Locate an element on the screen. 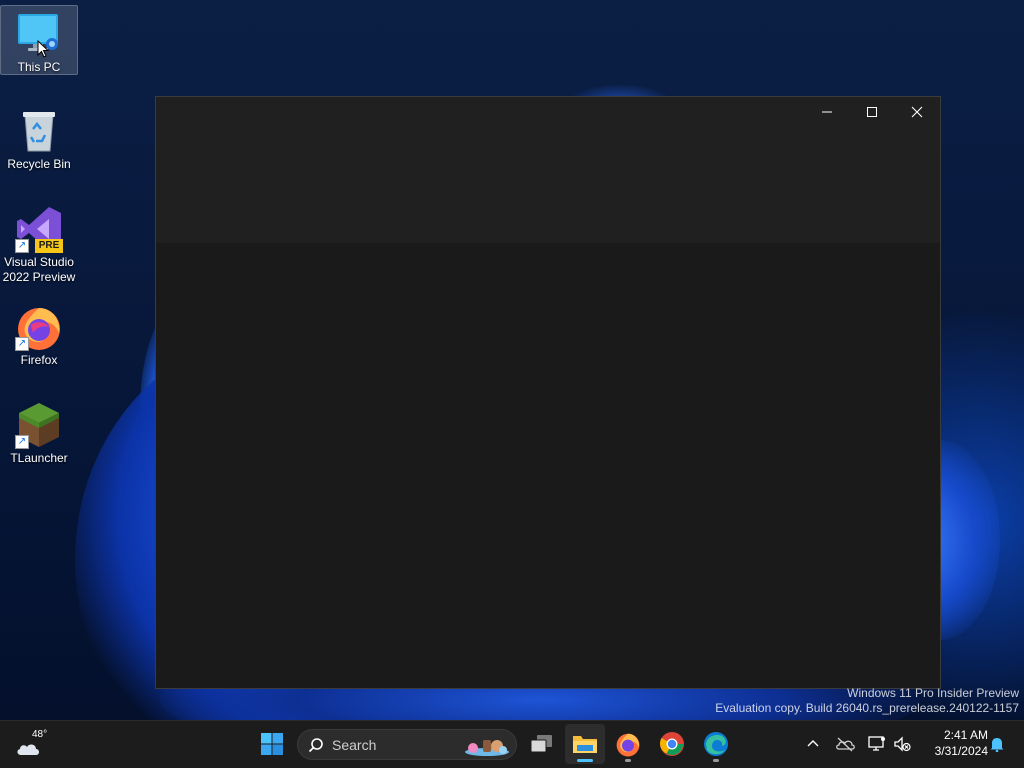 This screenshot has height=768, width=1024. firefox-icon is located at coordinates (628, 745).